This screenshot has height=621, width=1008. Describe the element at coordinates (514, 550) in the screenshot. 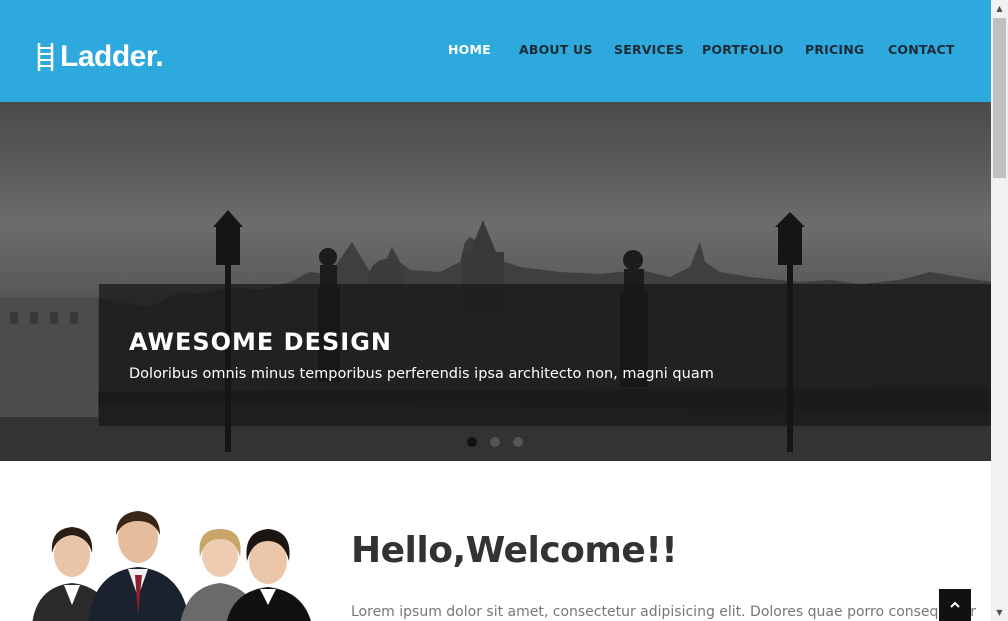

I see `welcome-heading: Hello,Welcome!!` at that location.